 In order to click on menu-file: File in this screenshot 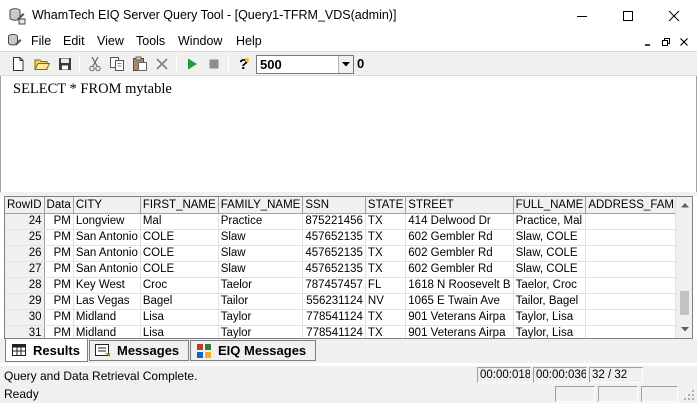, I will do `click(41, 41)`.